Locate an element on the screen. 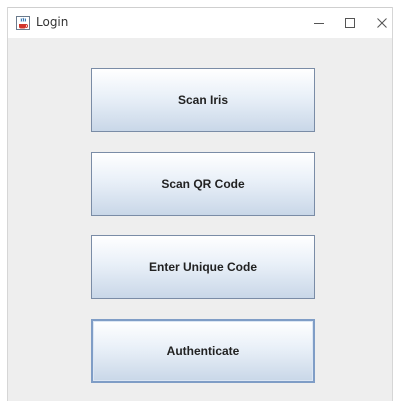 The image size is (394, 401). scan-qr-code-label: Scan QR Code is located at coordinates (203, 184).